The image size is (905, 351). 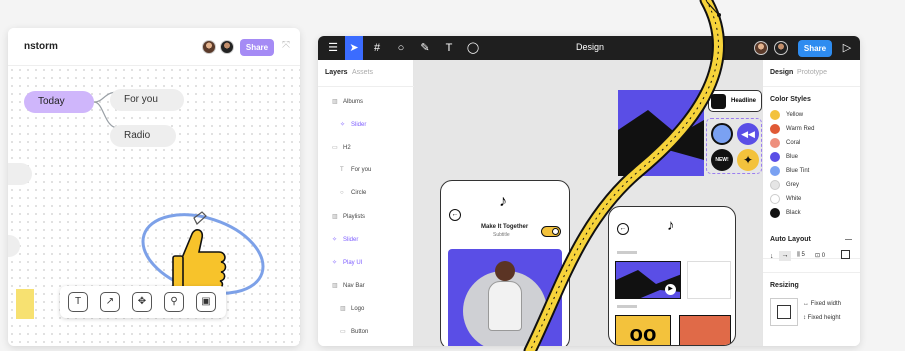 I want to click on icon-set: ◀◀ NEW! ✦, so click(x=734, y=146).